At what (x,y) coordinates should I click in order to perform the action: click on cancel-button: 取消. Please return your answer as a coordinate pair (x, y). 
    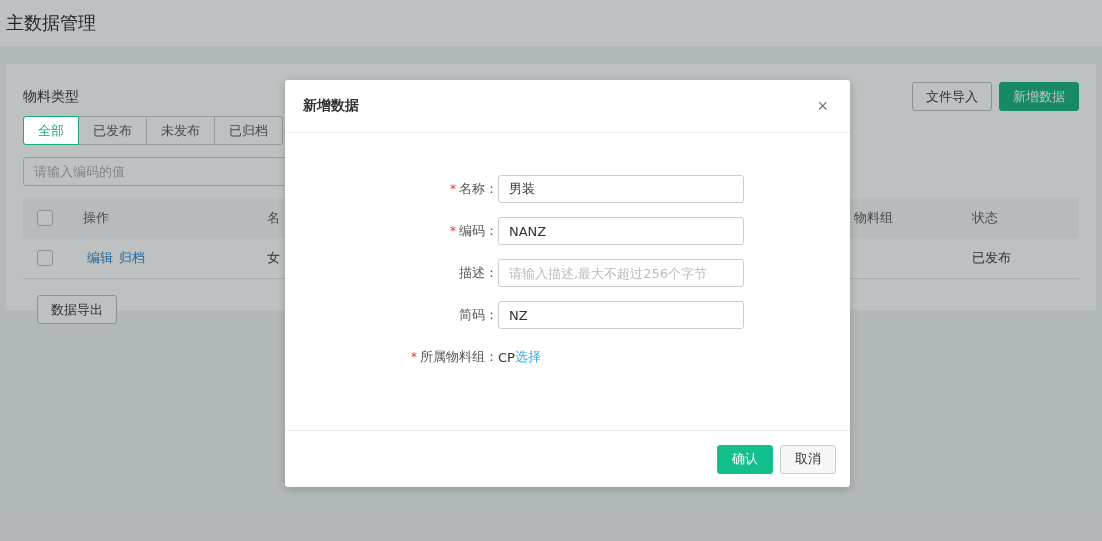
    Looking at the image, I should click on (808, 459).